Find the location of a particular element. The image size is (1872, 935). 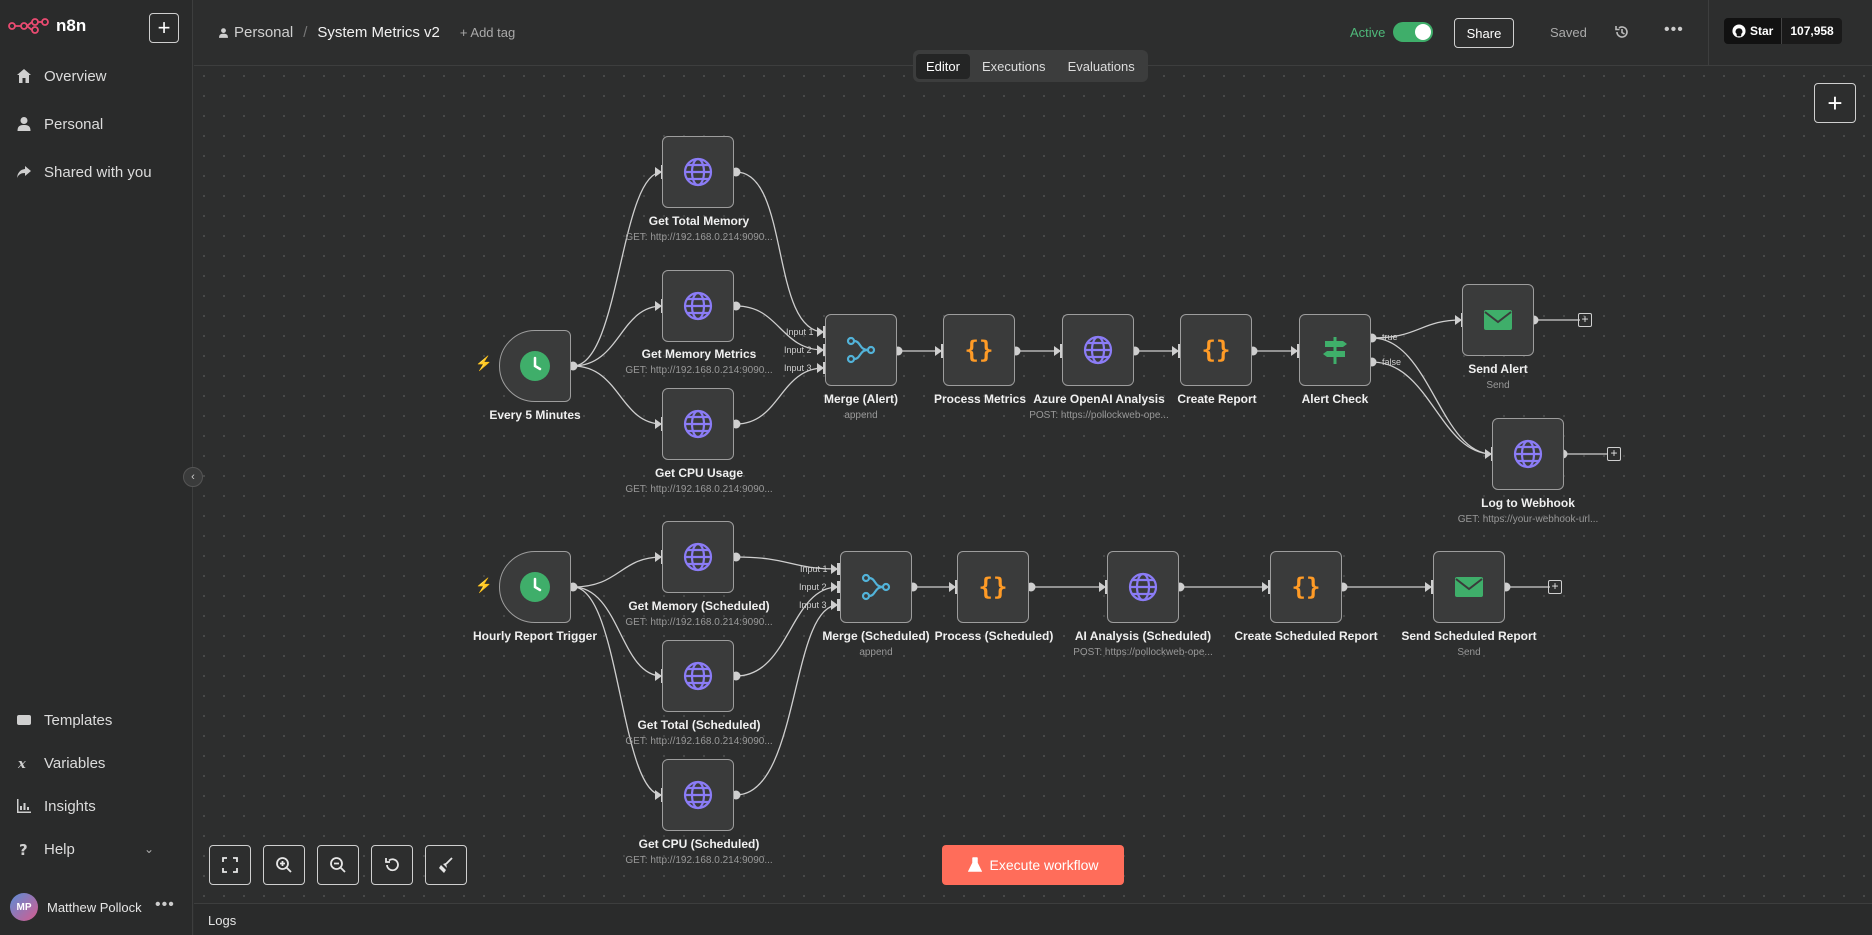

trigger-bolt-icon: ⚡ is located at coordinates (484, 363).